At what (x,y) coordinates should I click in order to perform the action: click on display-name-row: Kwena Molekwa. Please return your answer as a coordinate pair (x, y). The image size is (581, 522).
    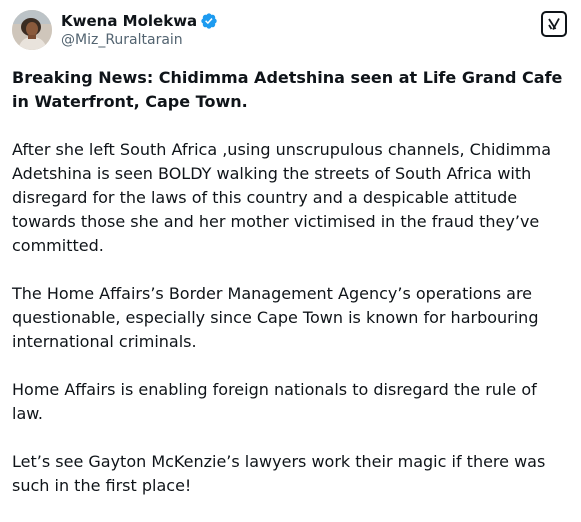
    Looking at the image, I should click on (139, 20).